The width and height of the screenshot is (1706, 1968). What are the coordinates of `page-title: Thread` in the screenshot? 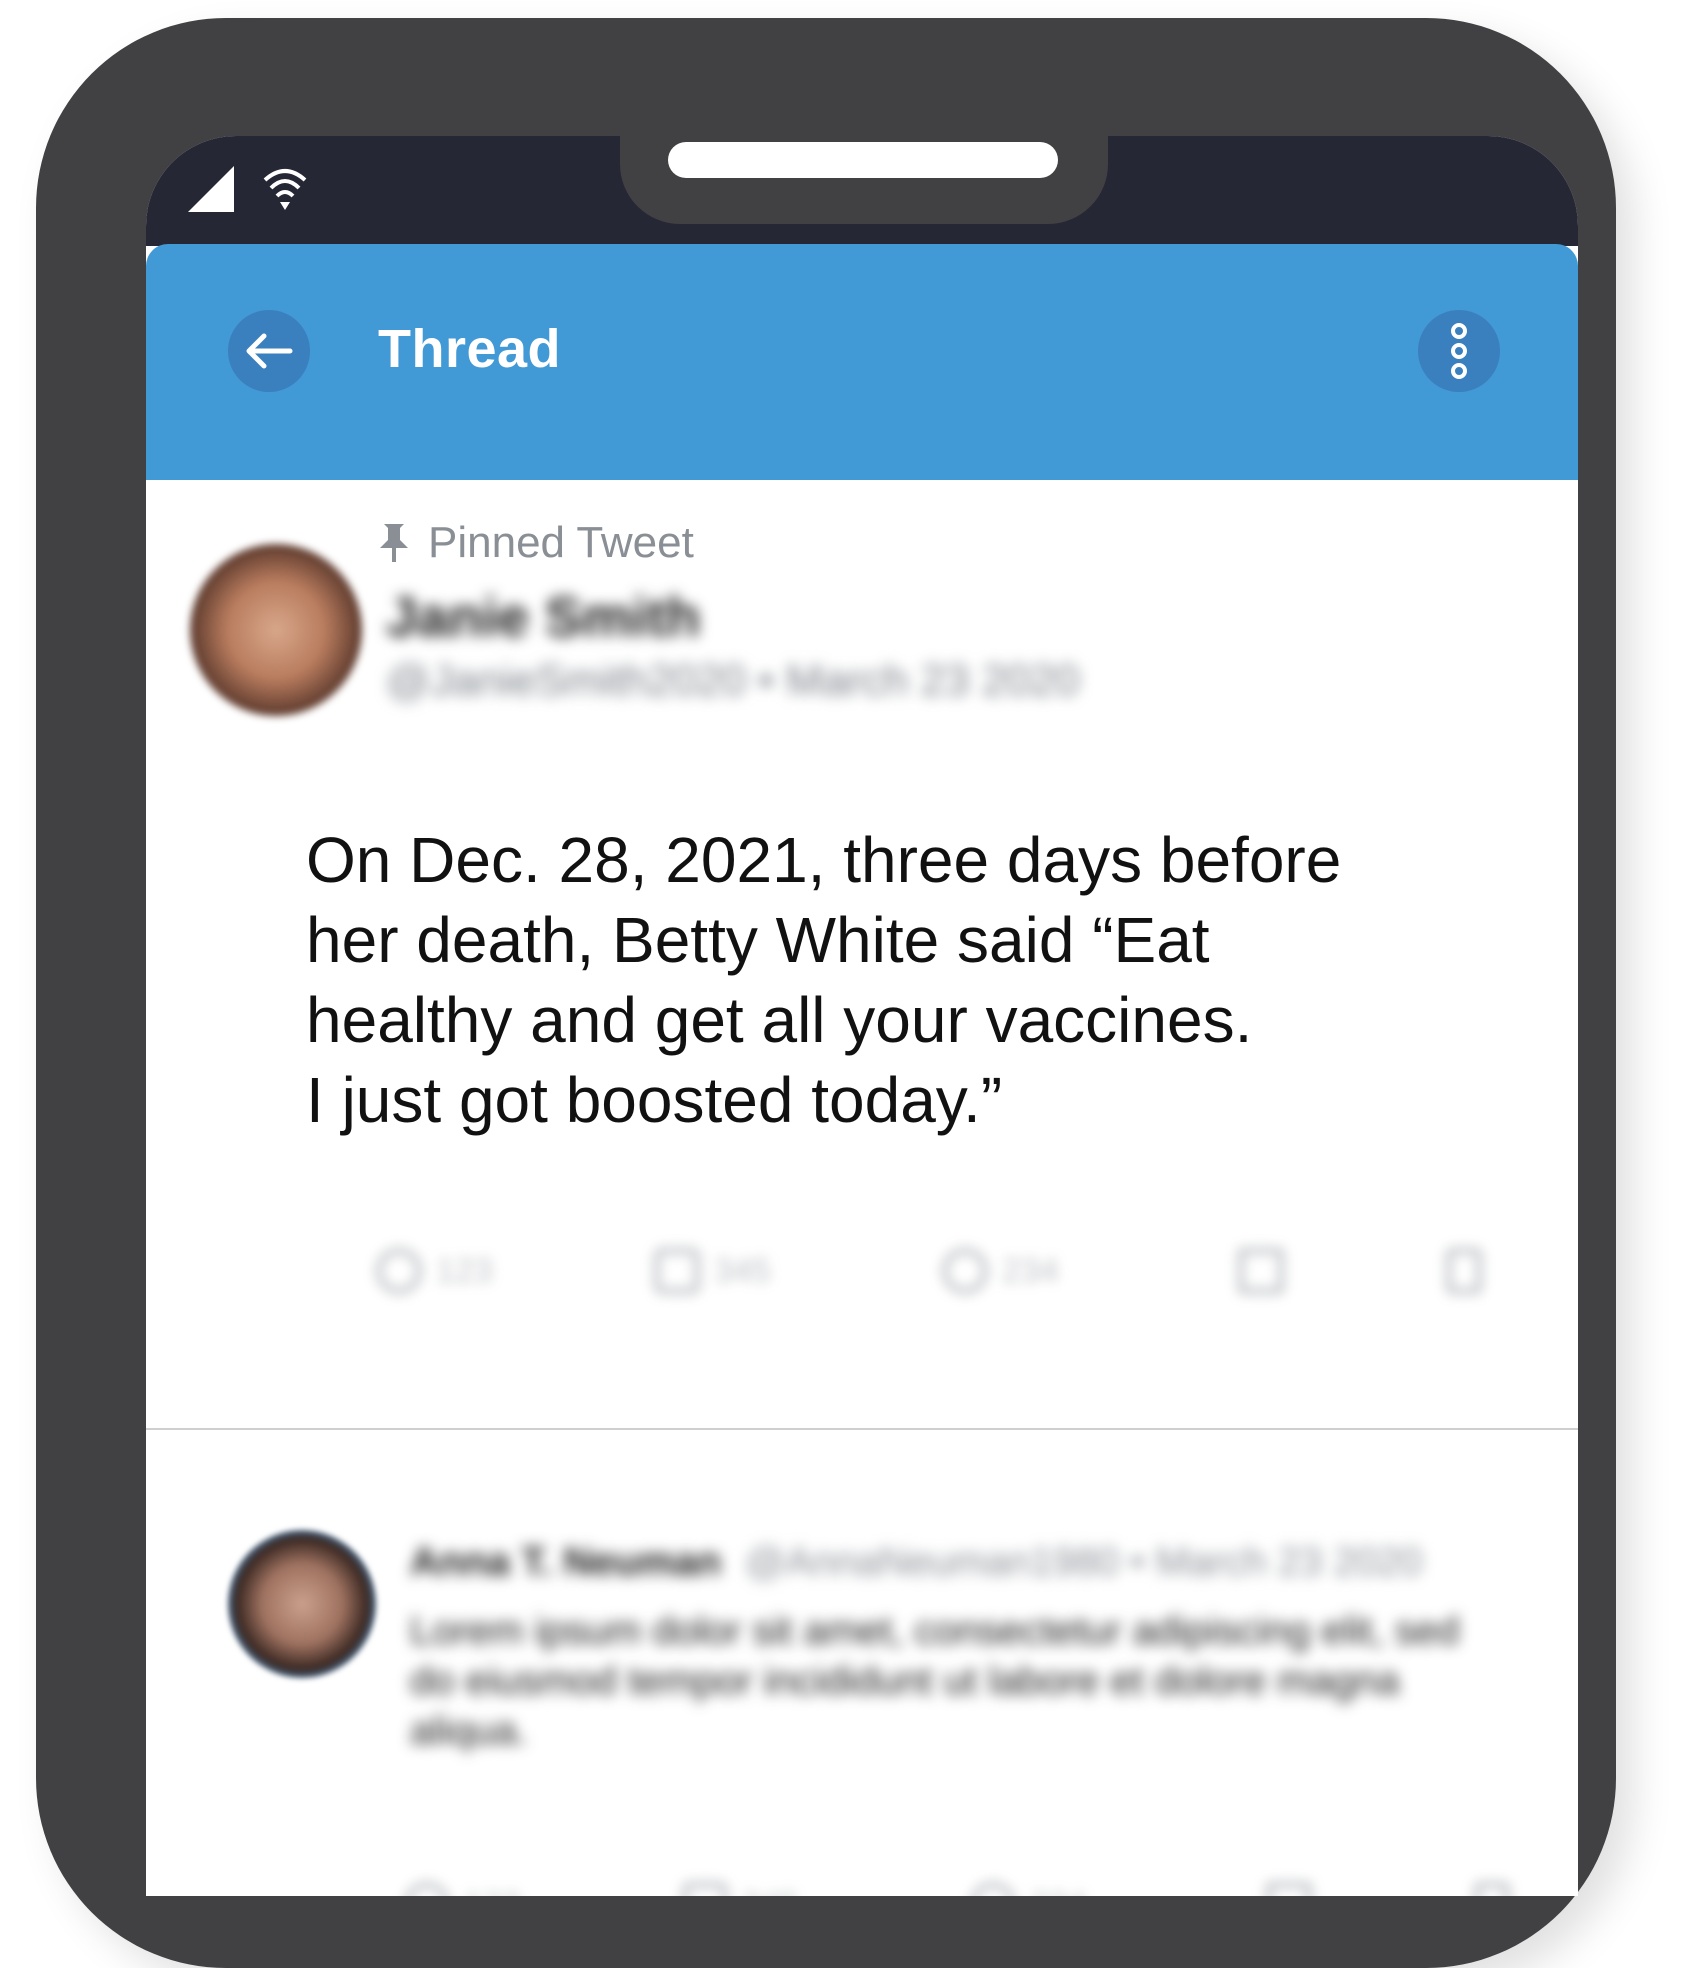 It's located at (470, 349).